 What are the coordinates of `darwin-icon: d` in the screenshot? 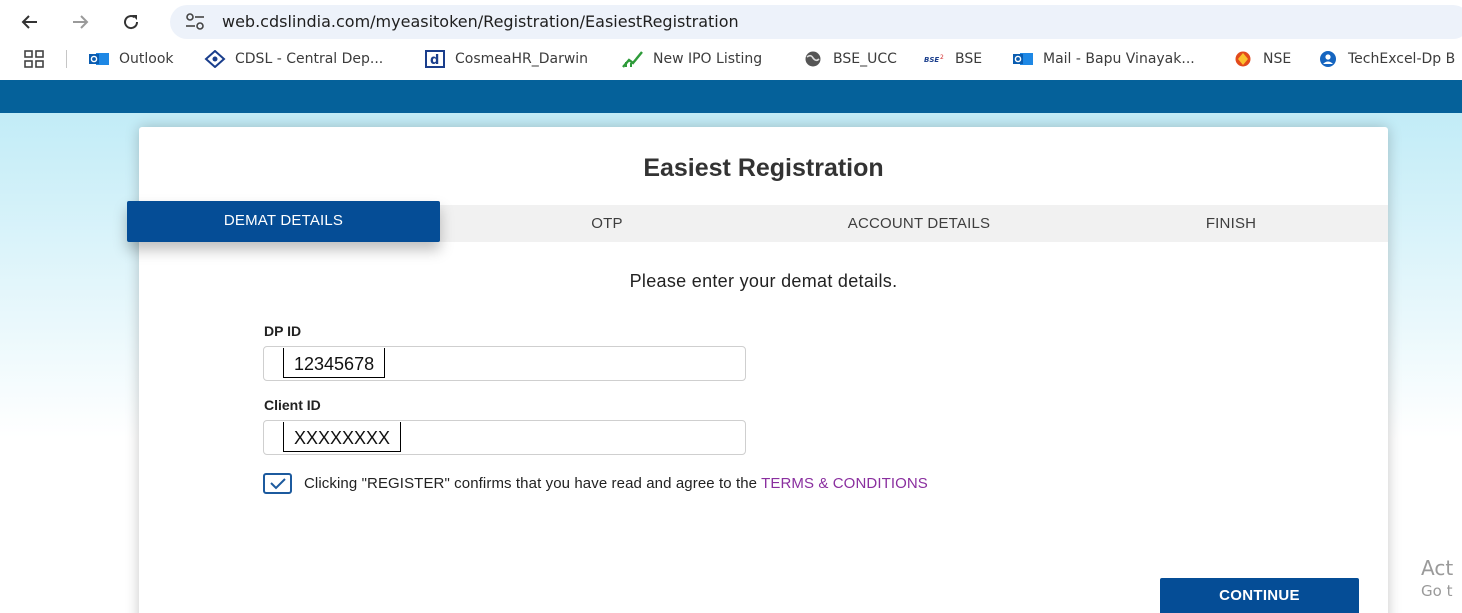 It's located at (435, 59).